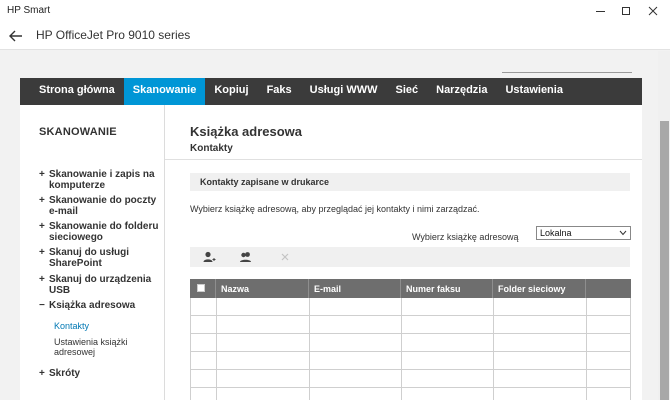  I want to click on app-title: HP Smart, so click(29, 10).